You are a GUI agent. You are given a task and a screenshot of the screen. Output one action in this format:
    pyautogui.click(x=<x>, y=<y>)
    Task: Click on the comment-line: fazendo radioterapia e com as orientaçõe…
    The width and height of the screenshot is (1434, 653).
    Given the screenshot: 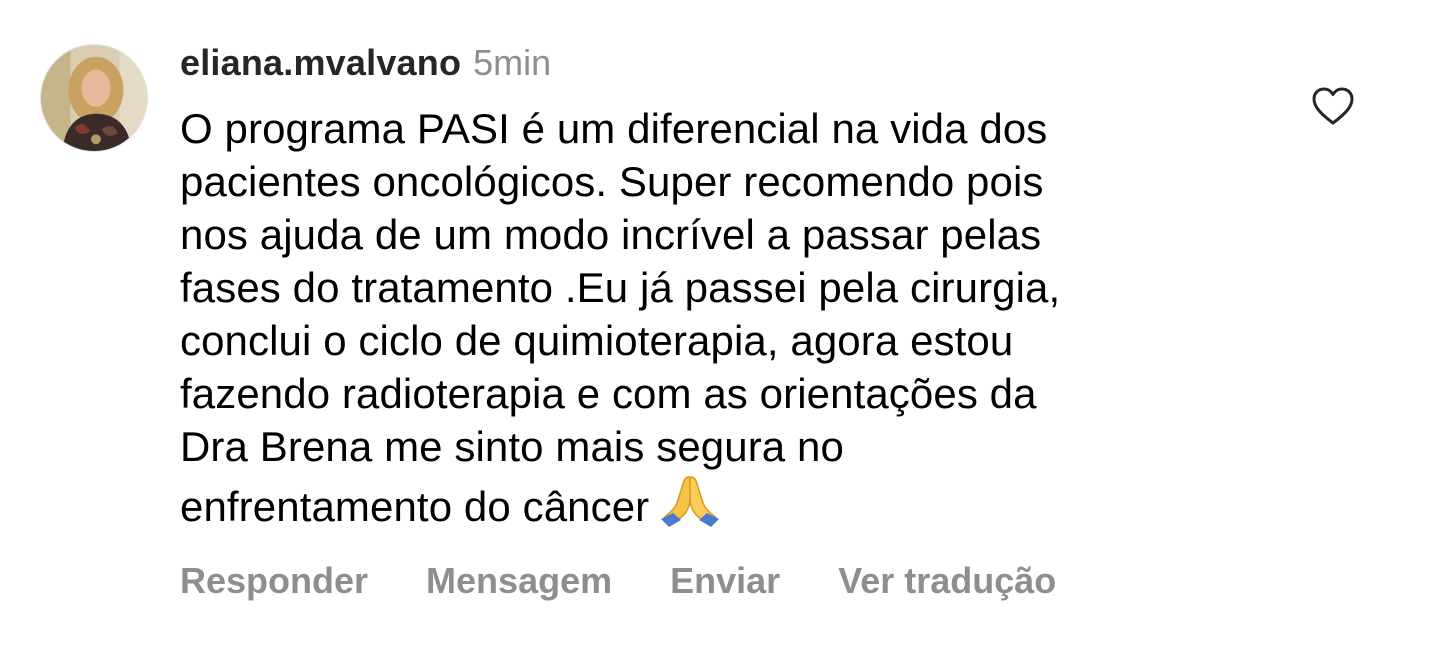 What is the action you would take?
    pyautogui.click(x=608, y=393)
    